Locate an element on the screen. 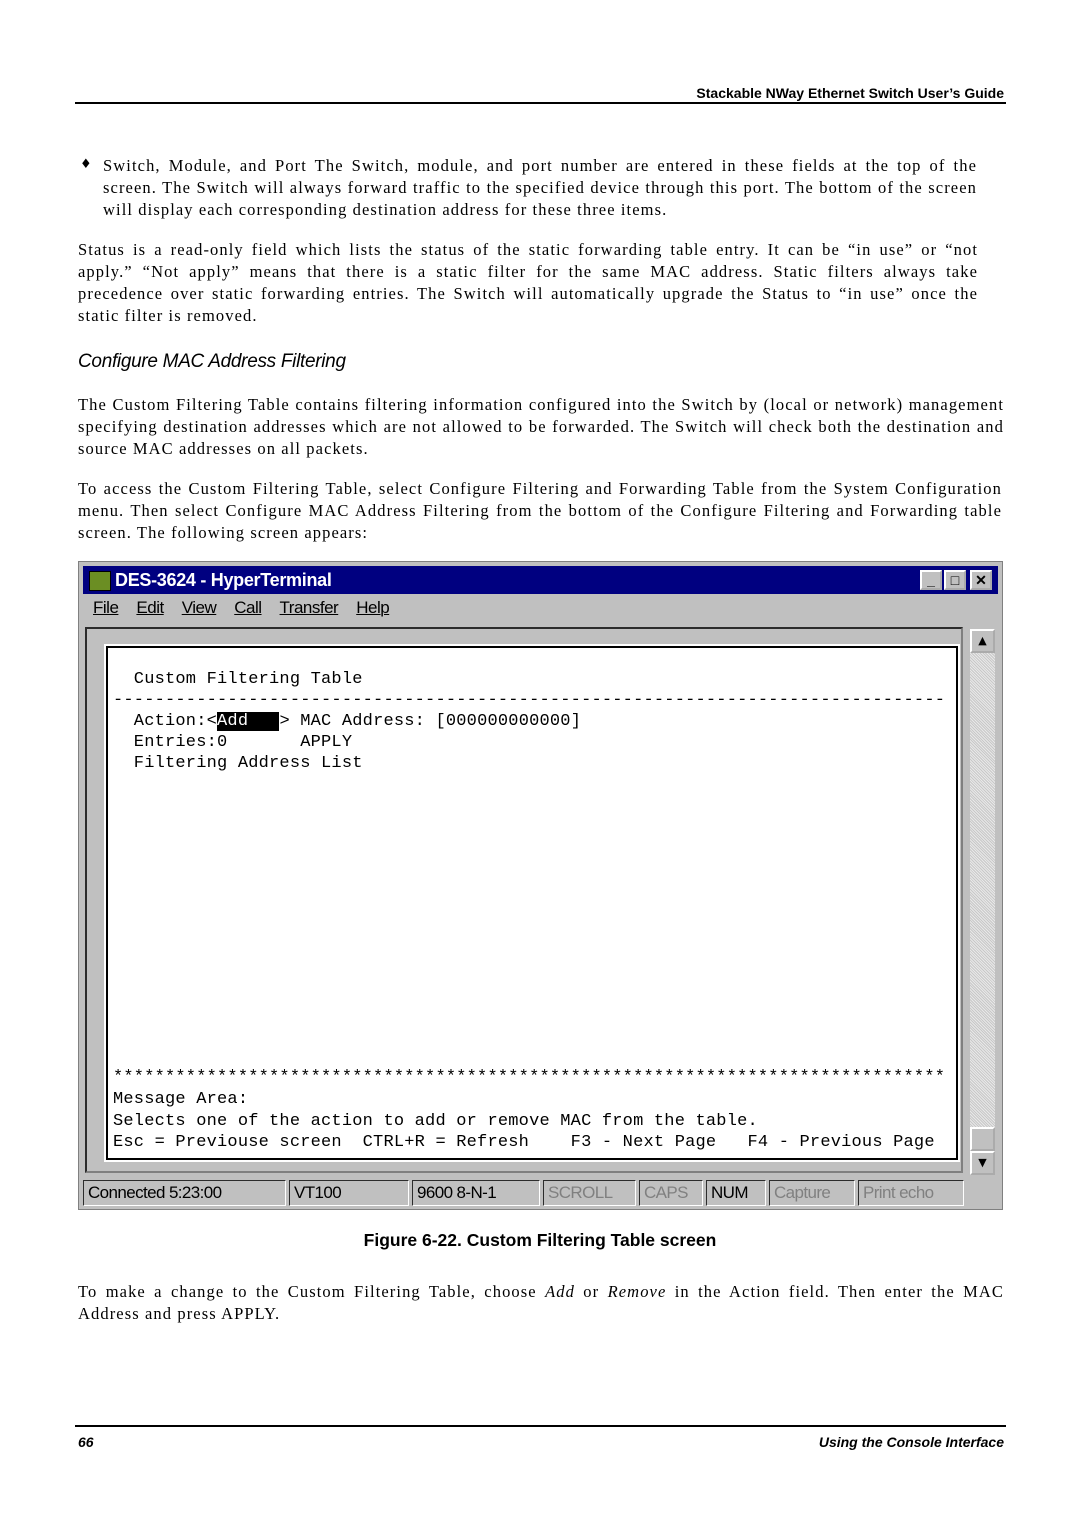 The width and height of the screenshot is (1080, 1528). page-number: 66 is located at coordinates (86, 1442).